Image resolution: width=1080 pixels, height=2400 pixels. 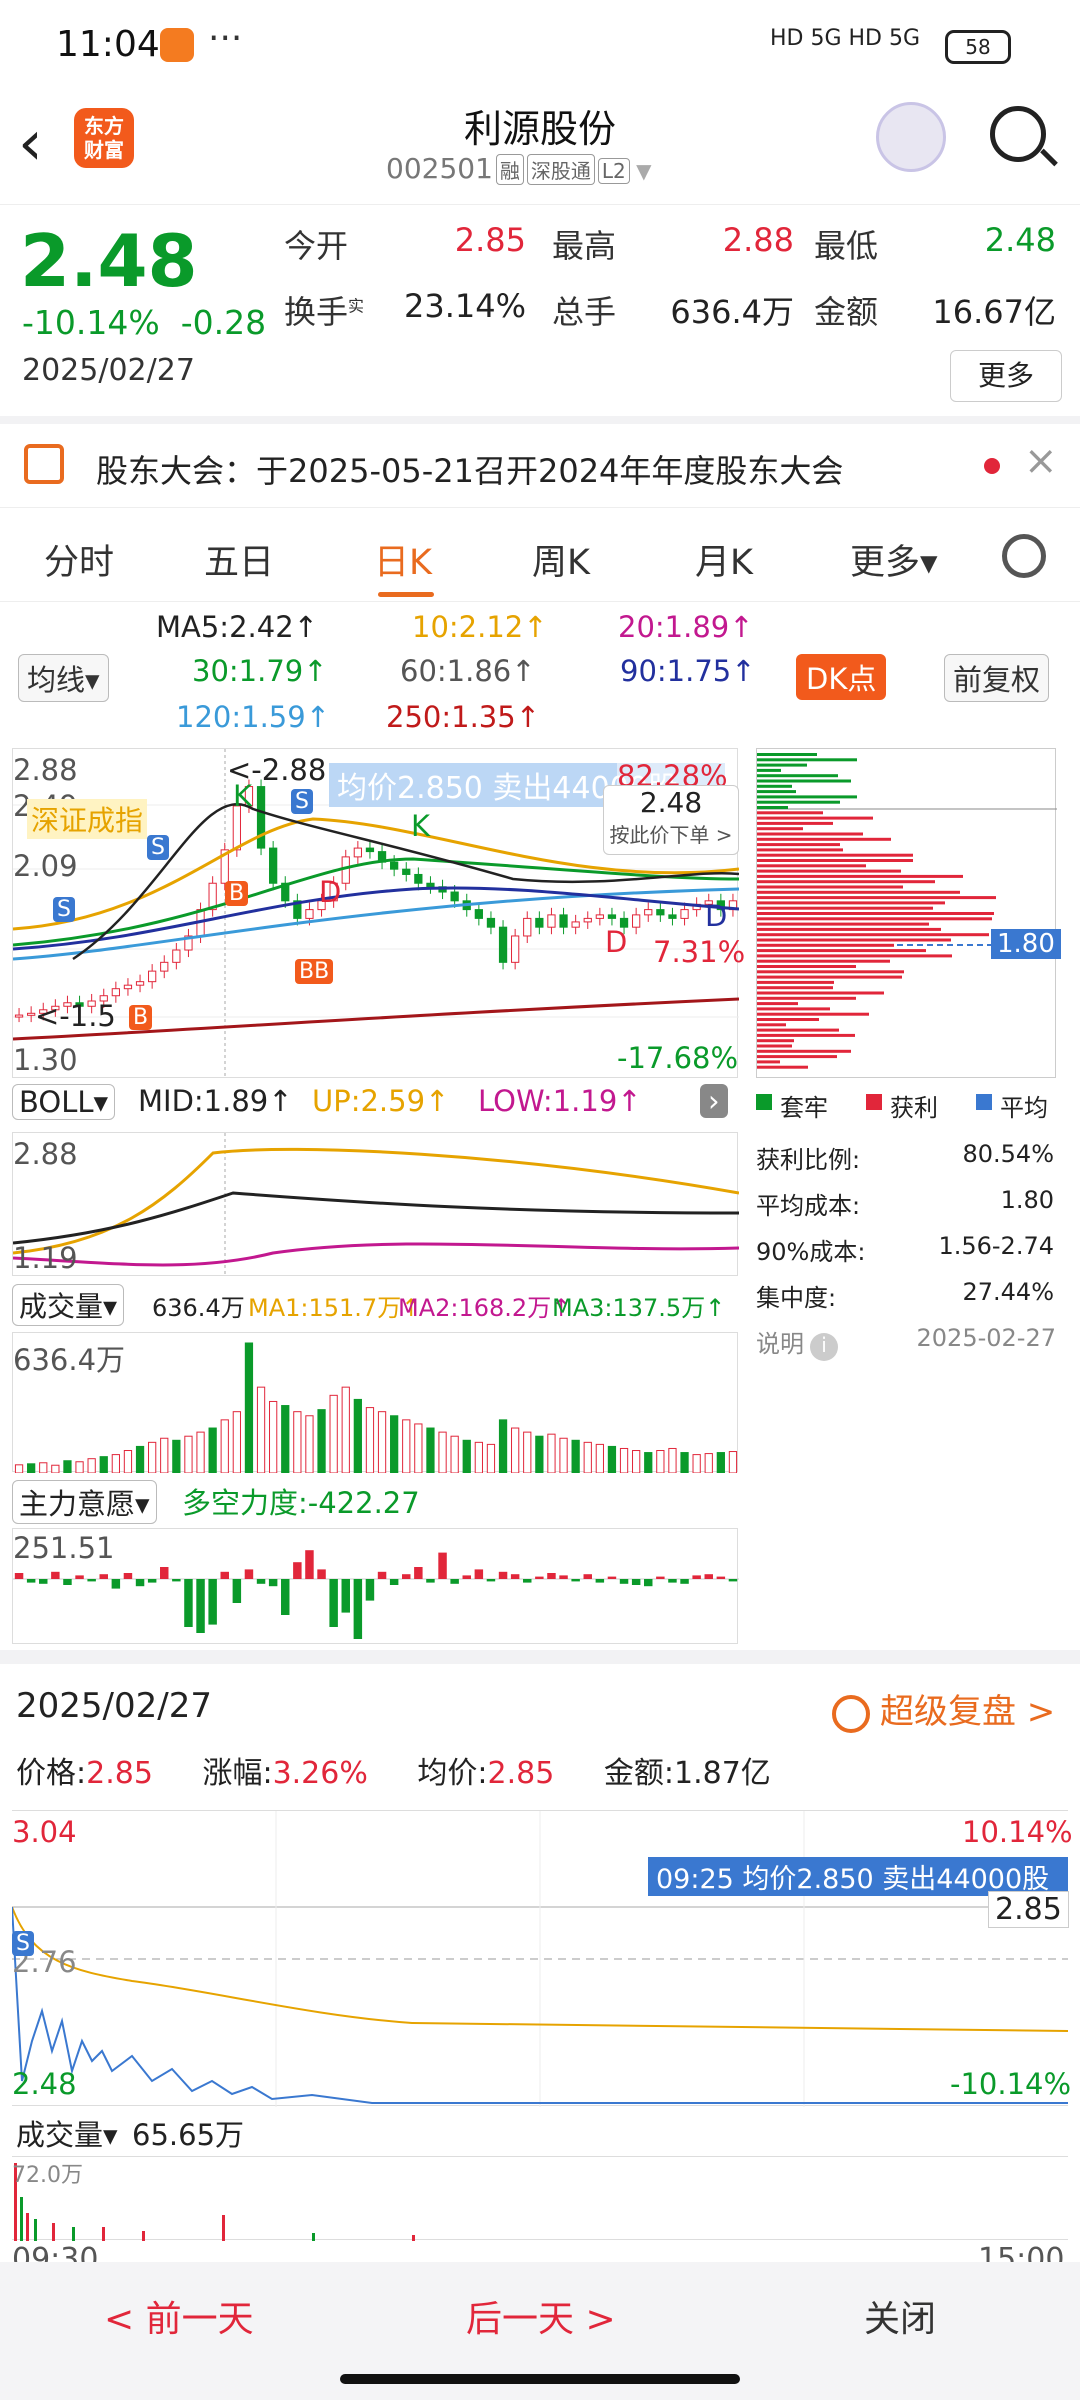 I want to click on tab-more: 更多▾, so click(x=894, y=559).